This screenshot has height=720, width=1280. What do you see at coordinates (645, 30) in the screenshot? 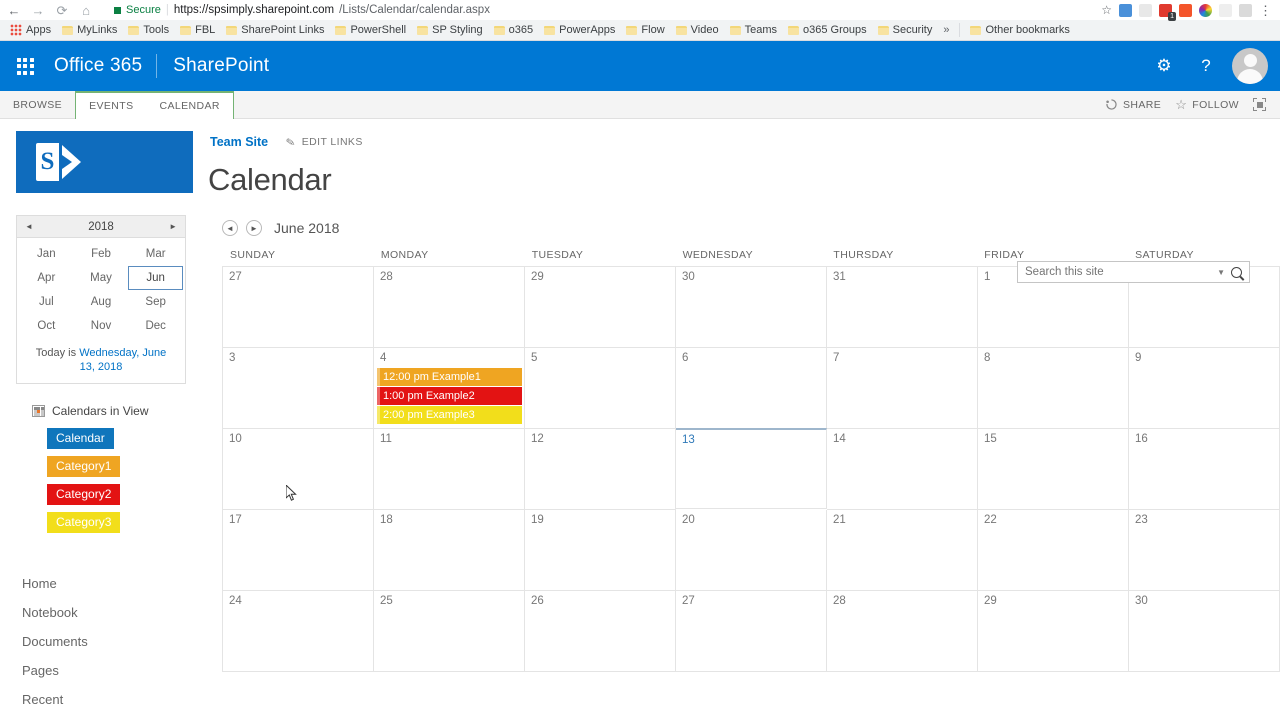
I see `bookmark-flow: Flow` at bounding box center [645, 30].